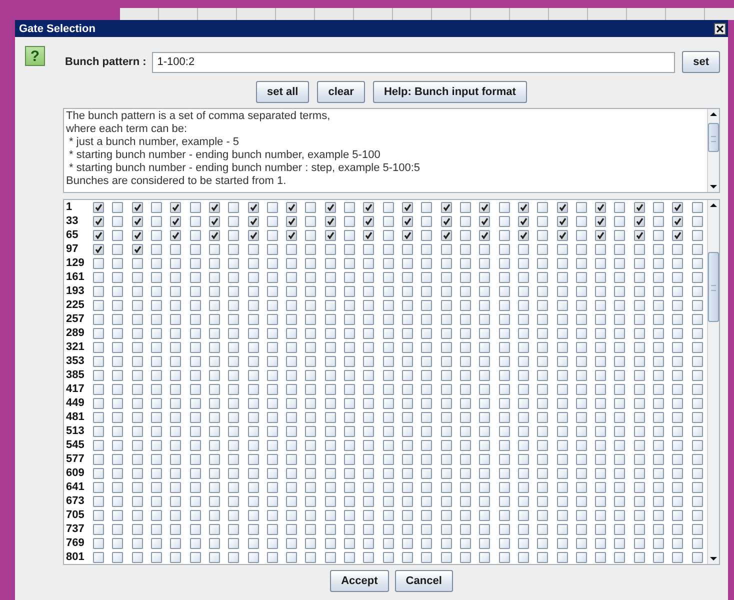 This screenshot has height=600, width=734. Describe the element at coordinates (245, 168) in the screenshot. I see `help-text-line: * starting bunch number - ending bunch number : step, example 5-100:5` at that location.